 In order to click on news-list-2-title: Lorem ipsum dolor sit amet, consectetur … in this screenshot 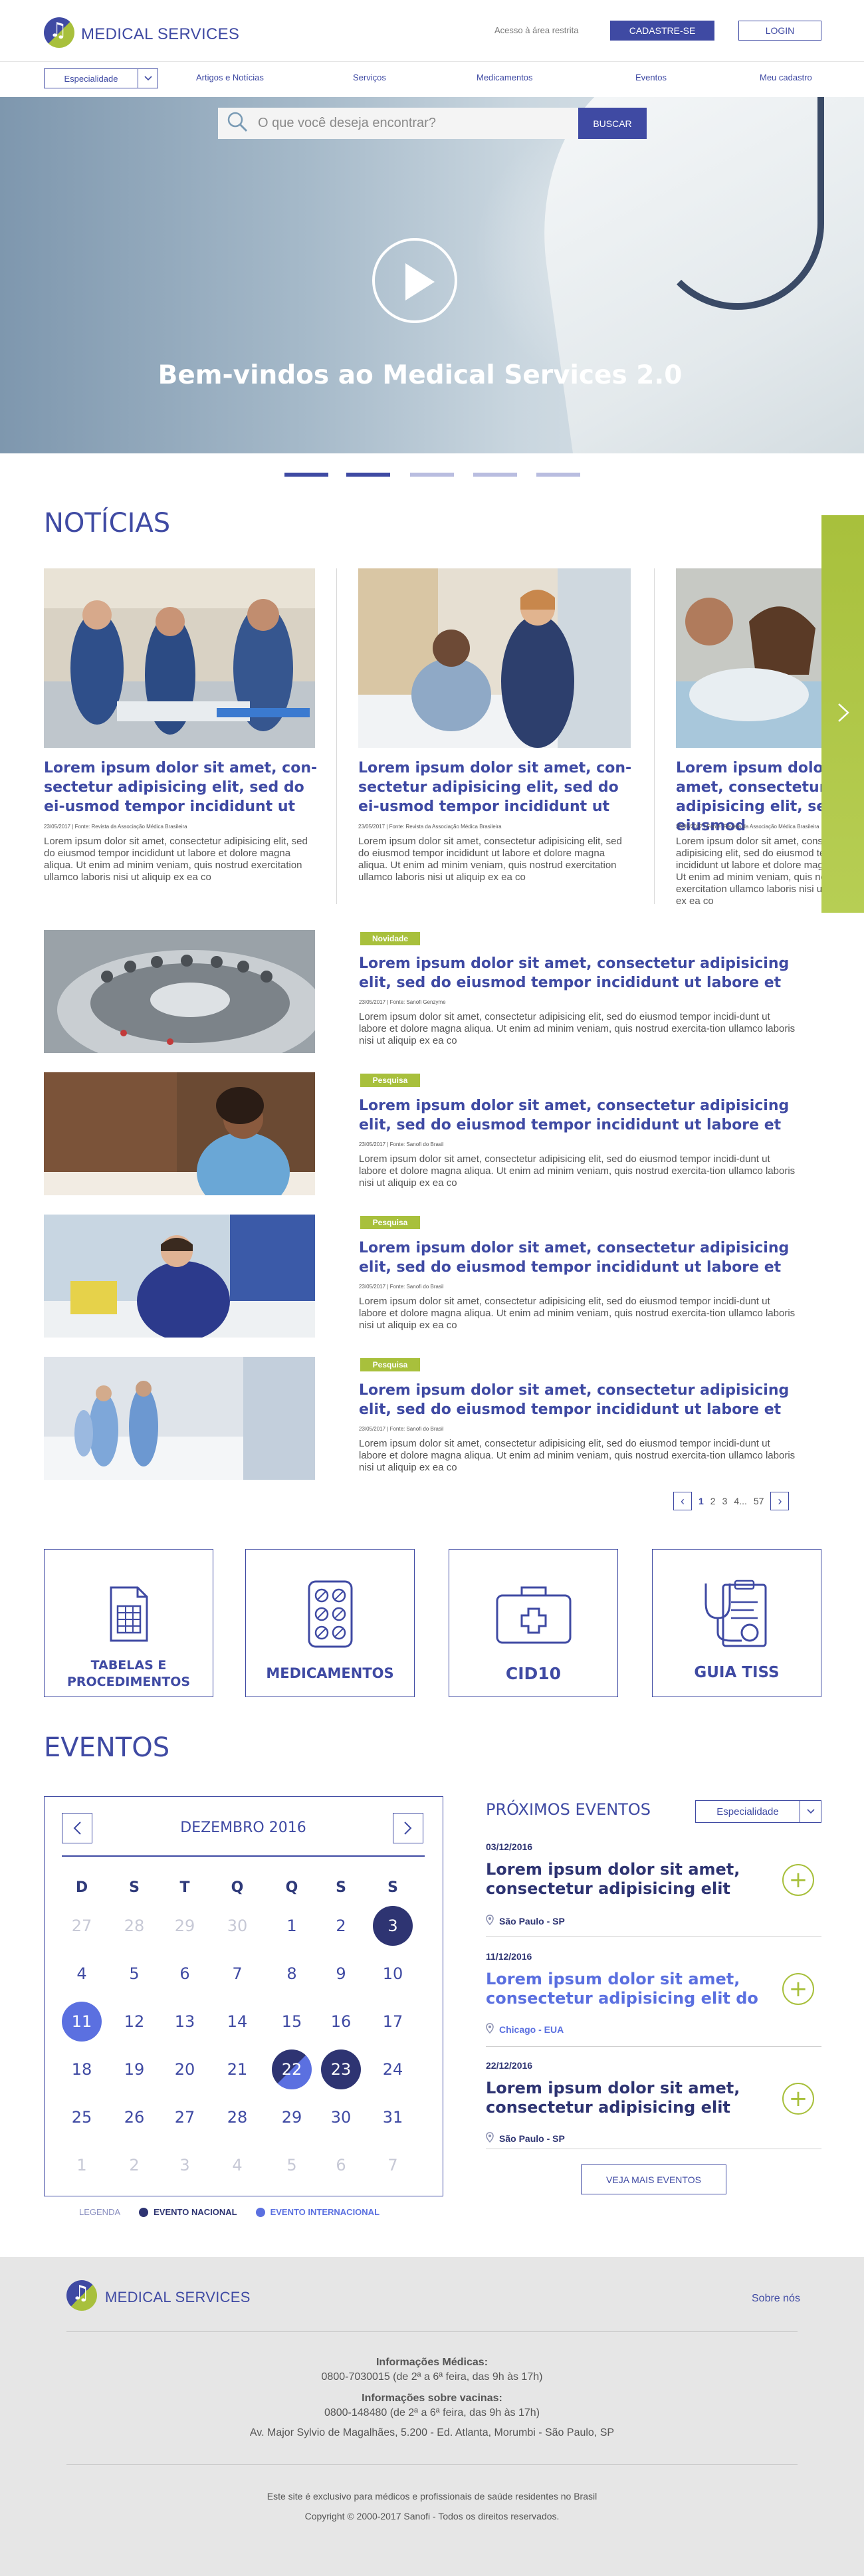, I will do `click(575, 1115)`.